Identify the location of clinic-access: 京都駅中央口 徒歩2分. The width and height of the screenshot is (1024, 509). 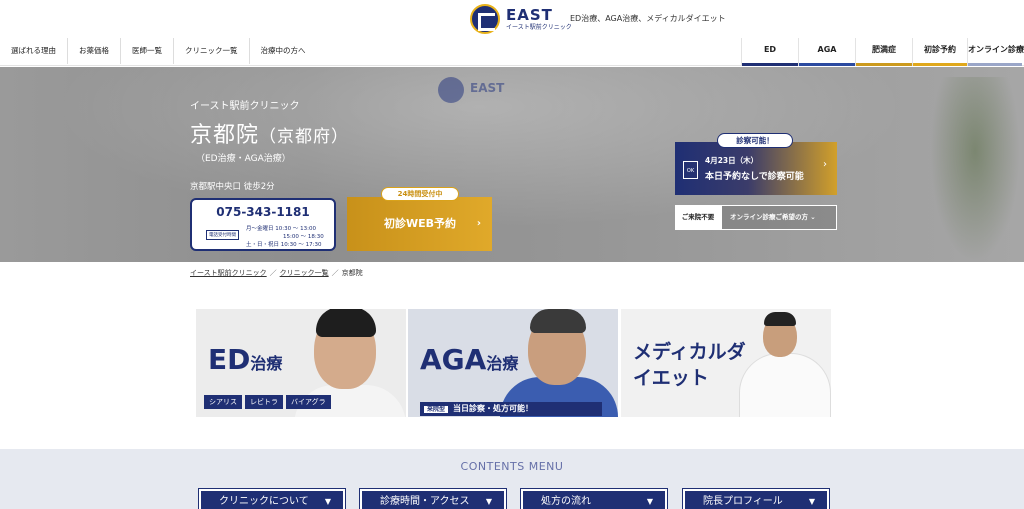
(232, 187).